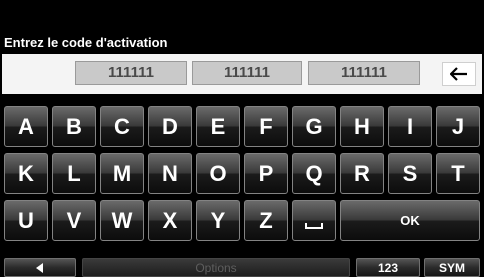  I want to click on key-m: M, so click(122, 173).